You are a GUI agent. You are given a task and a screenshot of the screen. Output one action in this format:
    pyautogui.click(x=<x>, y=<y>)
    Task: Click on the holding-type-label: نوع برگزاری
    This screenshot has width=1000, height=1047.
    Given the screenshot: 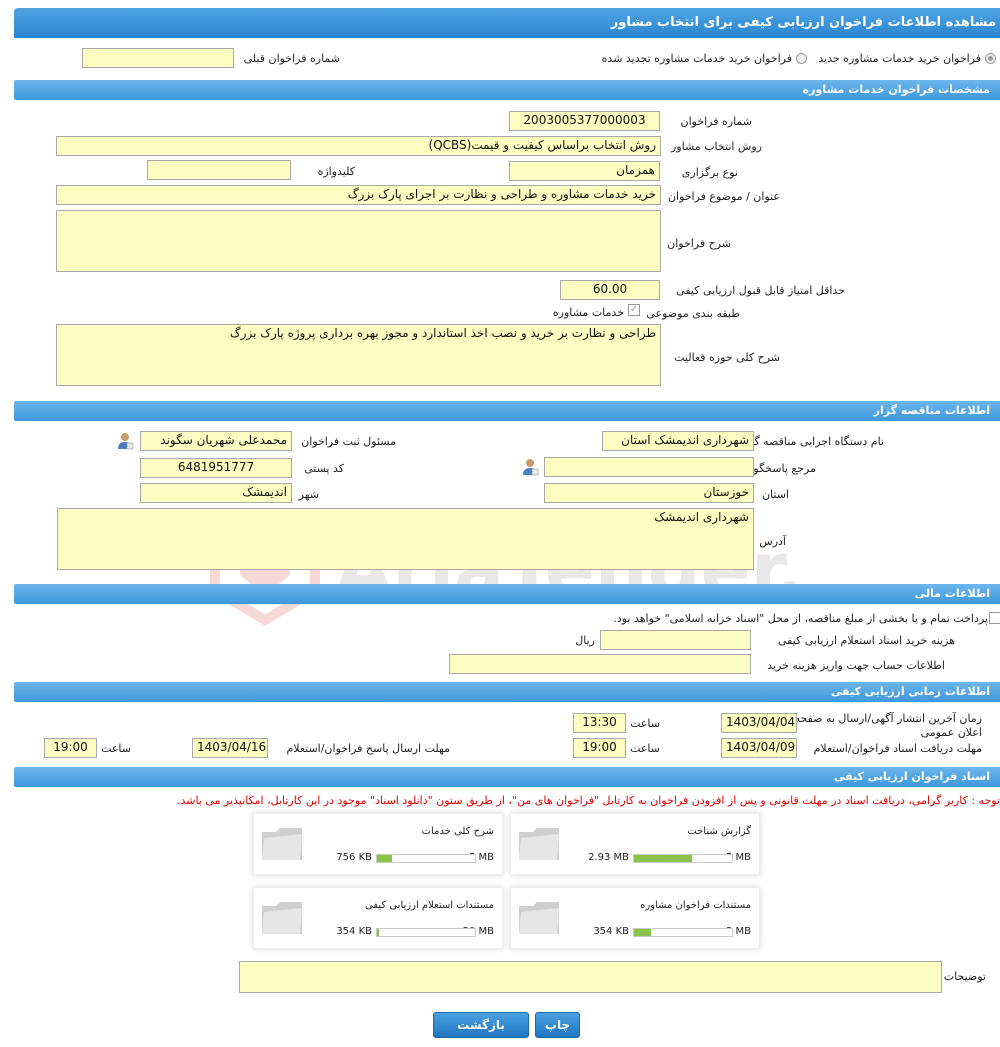 What is the action you would take?
    pyautogui.click(x=709, y=172)
    